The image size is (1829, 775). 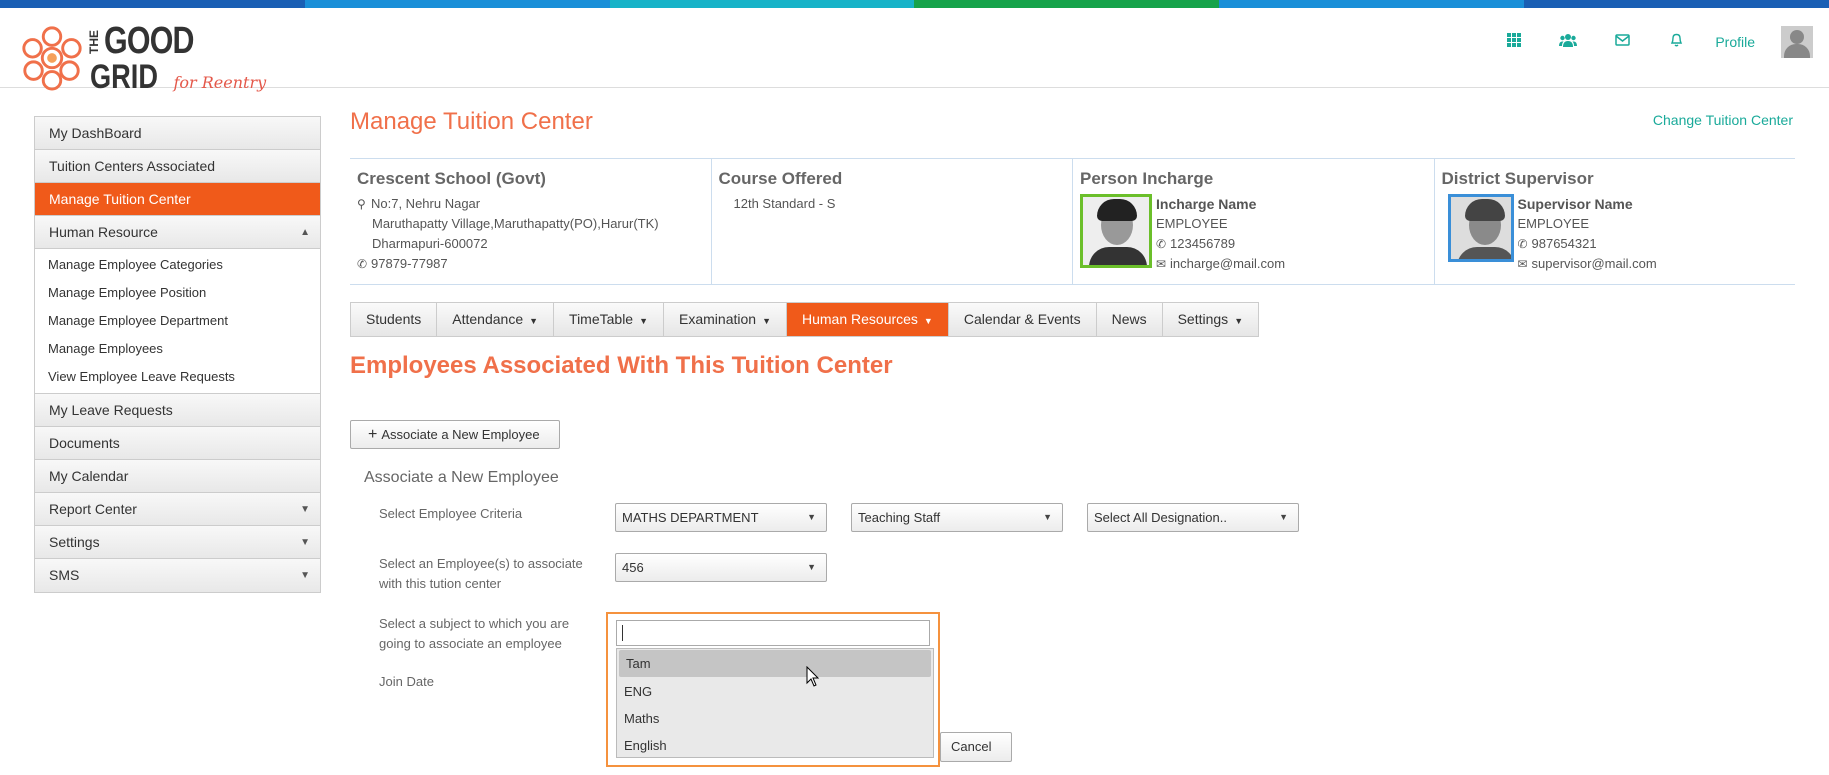 What do you see at coordinates (1203, 319) in the screenshot?
I see `tab-label: Settings` at bounding box center [1203, 319].